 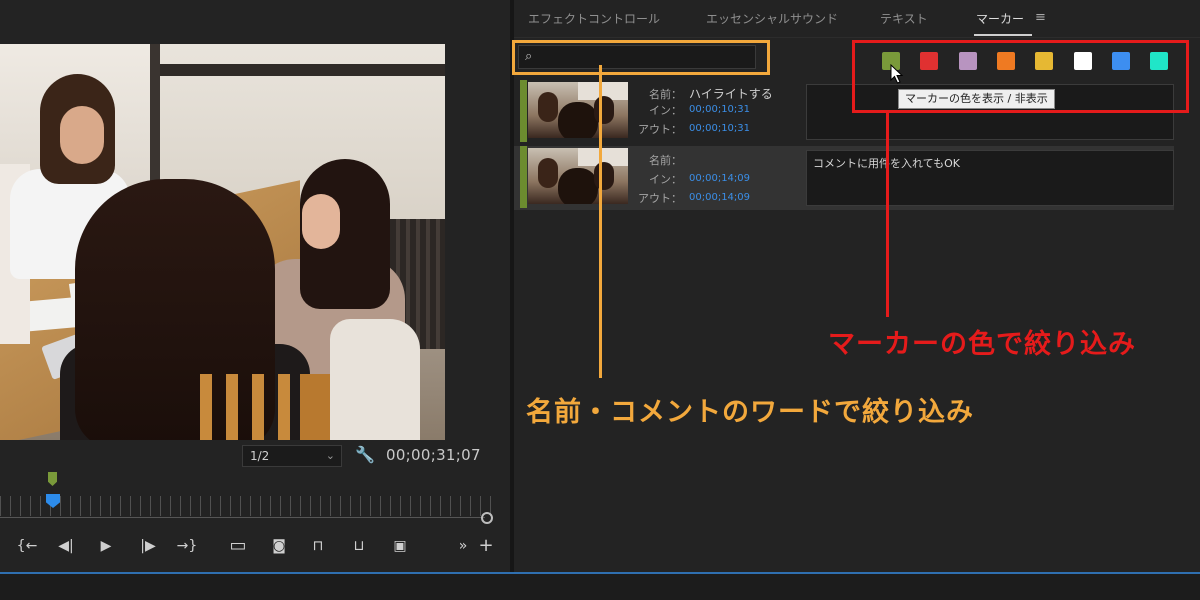 I want to click on annotation-color-note: マーカーの色で絞り込み, so click(x=982, y=344).